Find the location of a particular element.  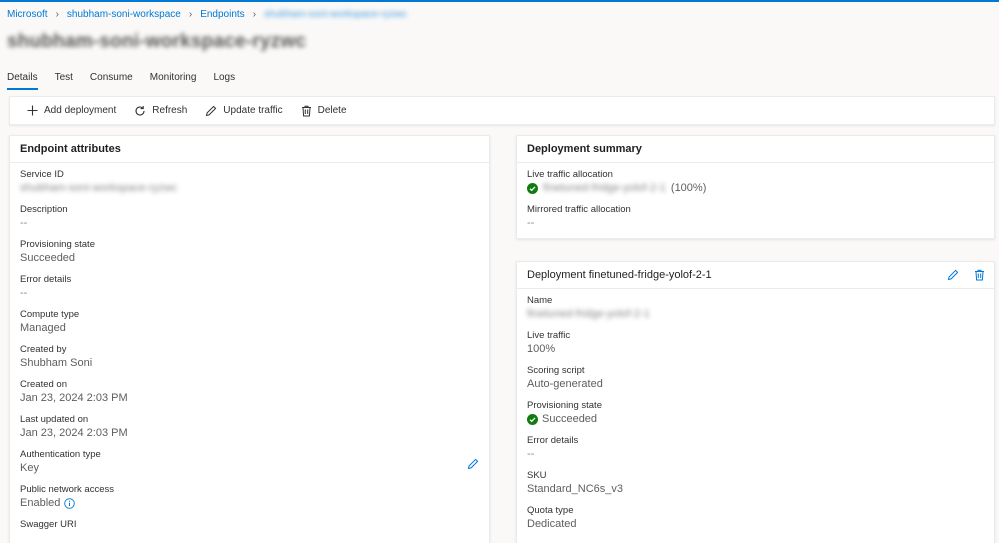

breadcrumb-endpoints: Endpoints is located at coordinates (222, 14).